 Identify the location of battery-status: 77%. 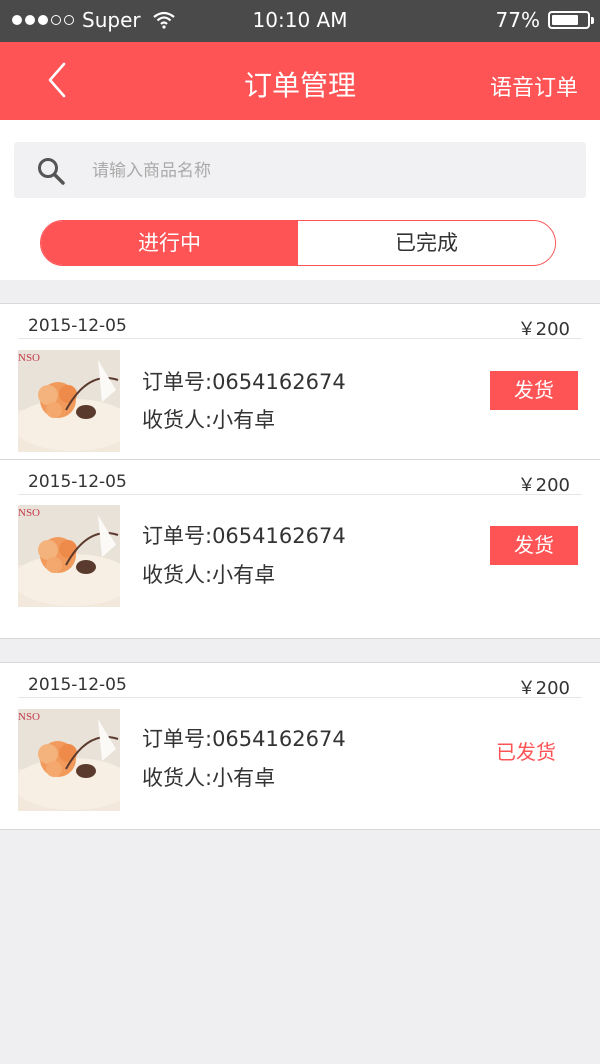
(544, 20).